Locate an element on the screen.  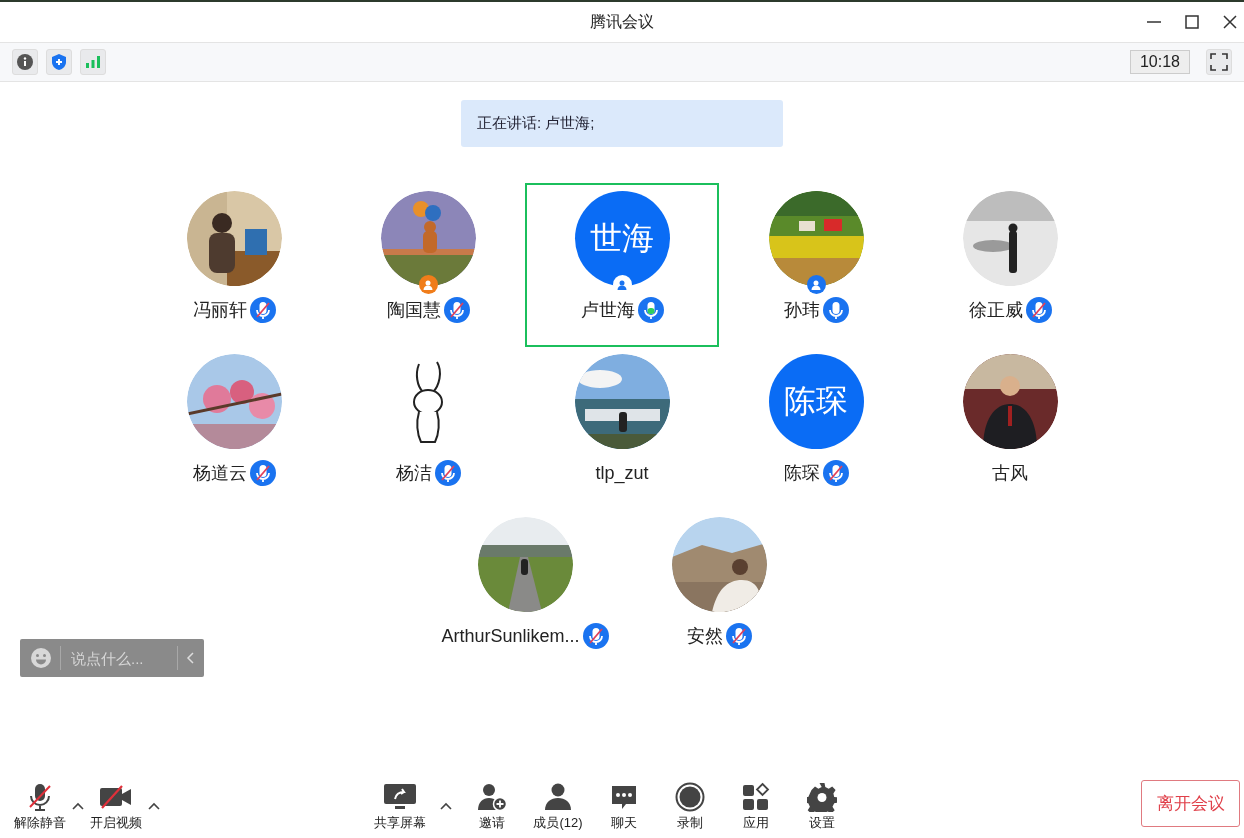
toolbar-button: 成员(12) is located at coordinates (558, 806).